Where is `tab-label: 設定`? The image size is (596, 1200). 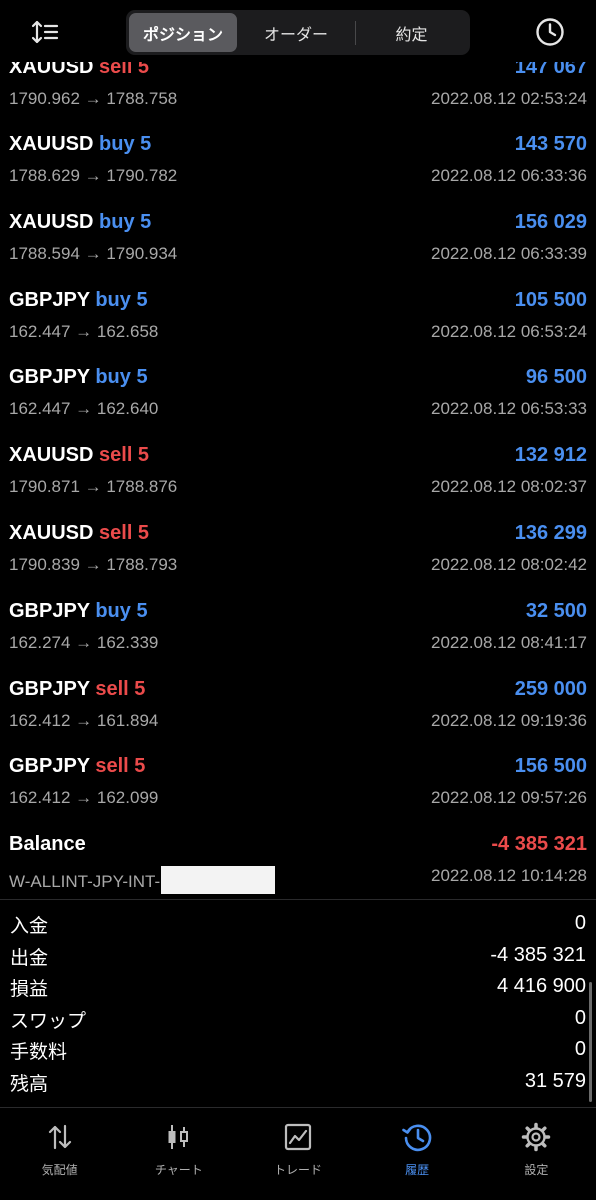 tab-label: 設定 is located at coordinates (536, 1170).